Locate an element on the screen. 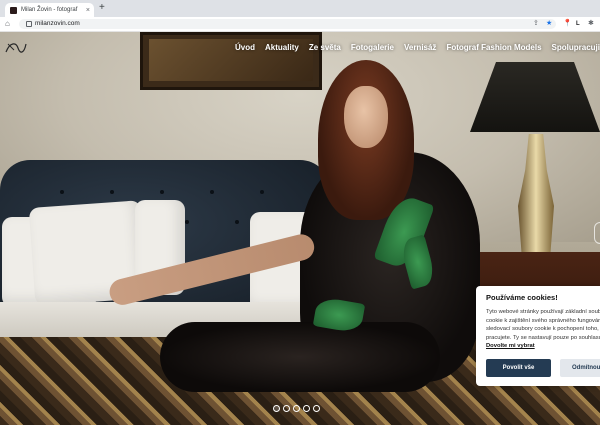 Image resolution: width=600 pixels, height=425 pixels. site-logo is located at coordinates (16, 47).